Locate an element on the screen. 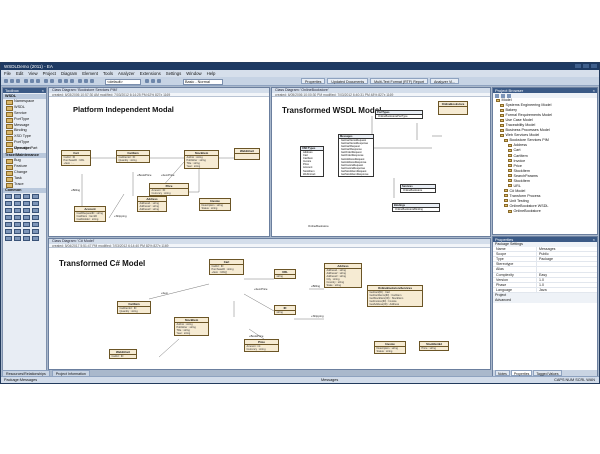  wsdl-box: Services OnlineBookstore is located at coordinates (418, 189).